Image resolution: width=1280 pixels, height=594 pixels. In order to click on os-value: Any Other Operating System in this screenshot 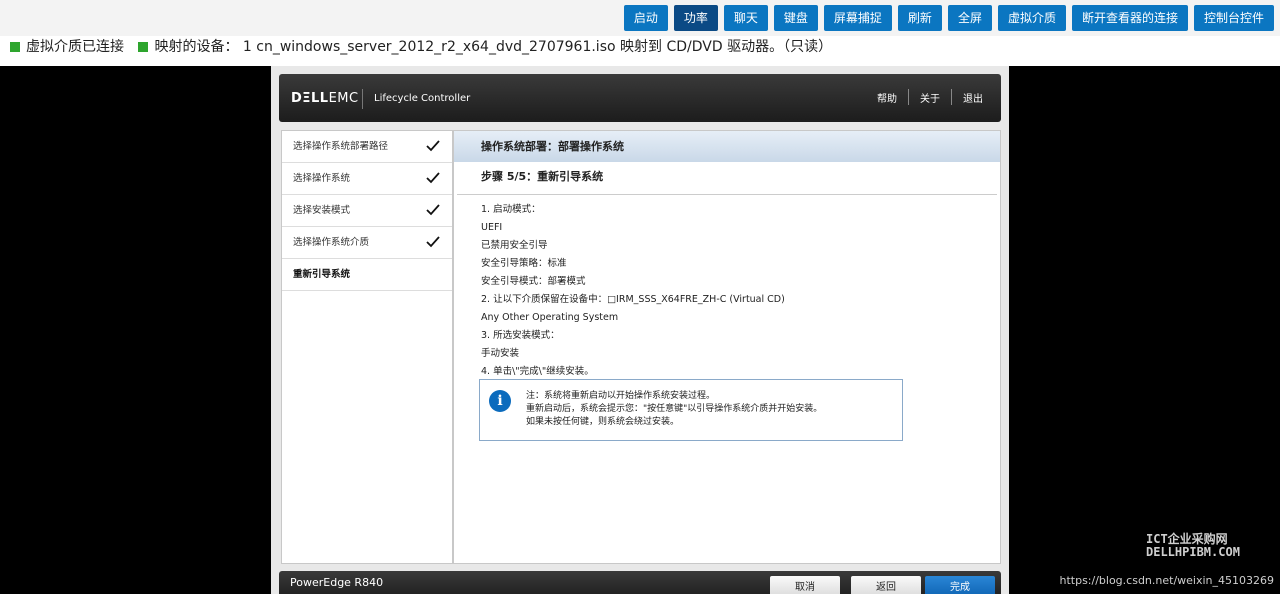, I will do `click(550, 317)`.